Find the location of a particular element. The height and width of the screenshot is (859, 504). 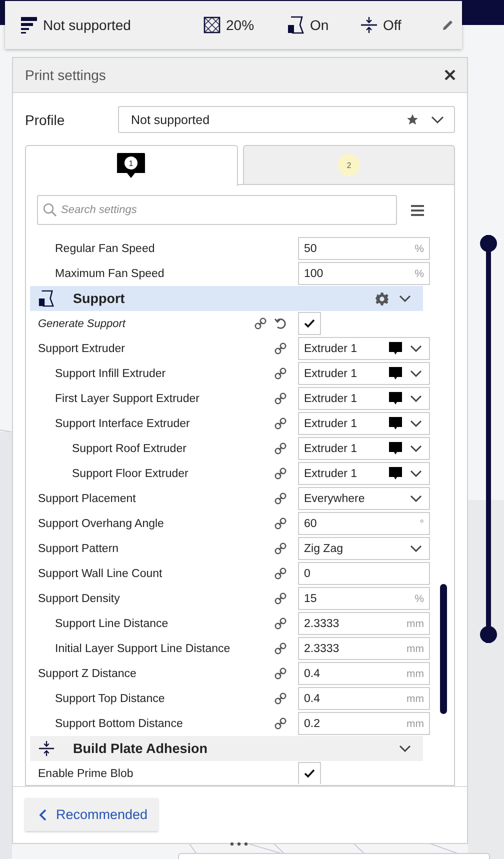

setting-label: Maximum Fan Speed is located at coordinates (110, 274).